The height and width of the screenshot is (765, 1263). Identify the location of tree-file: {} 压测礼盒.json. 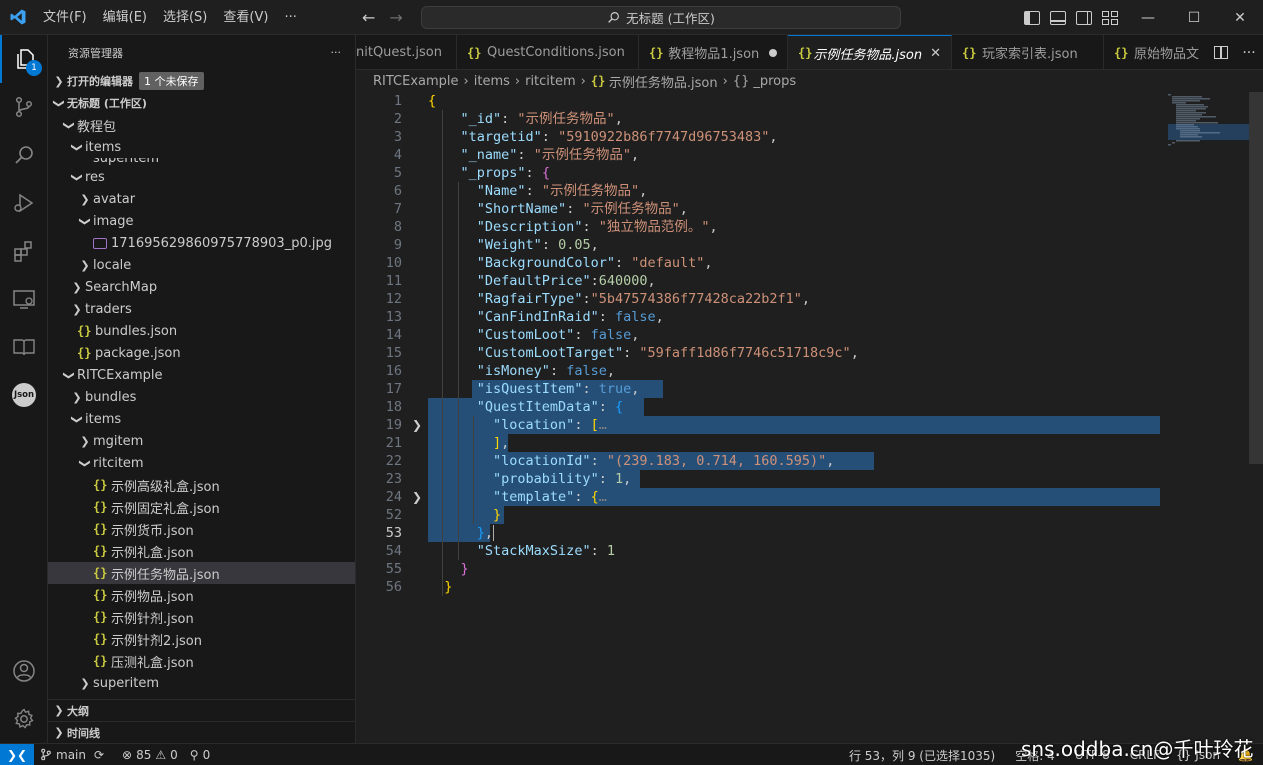
(201, 661).